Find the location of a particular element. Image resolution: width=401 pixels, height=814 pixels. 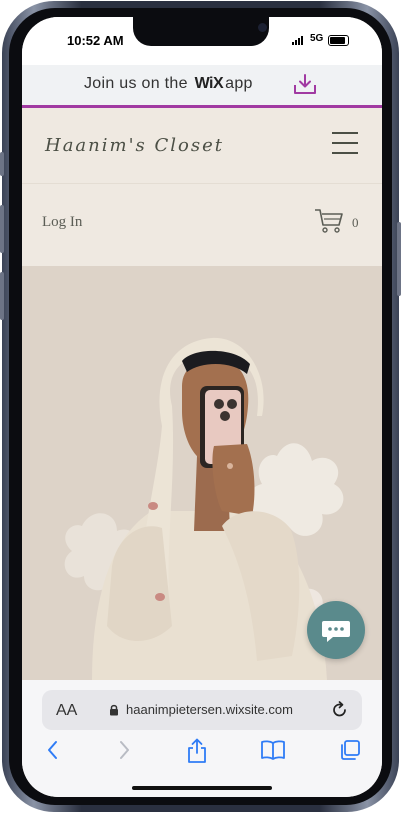

status-time: 10:52 AM is located at coordinates (95, 40).